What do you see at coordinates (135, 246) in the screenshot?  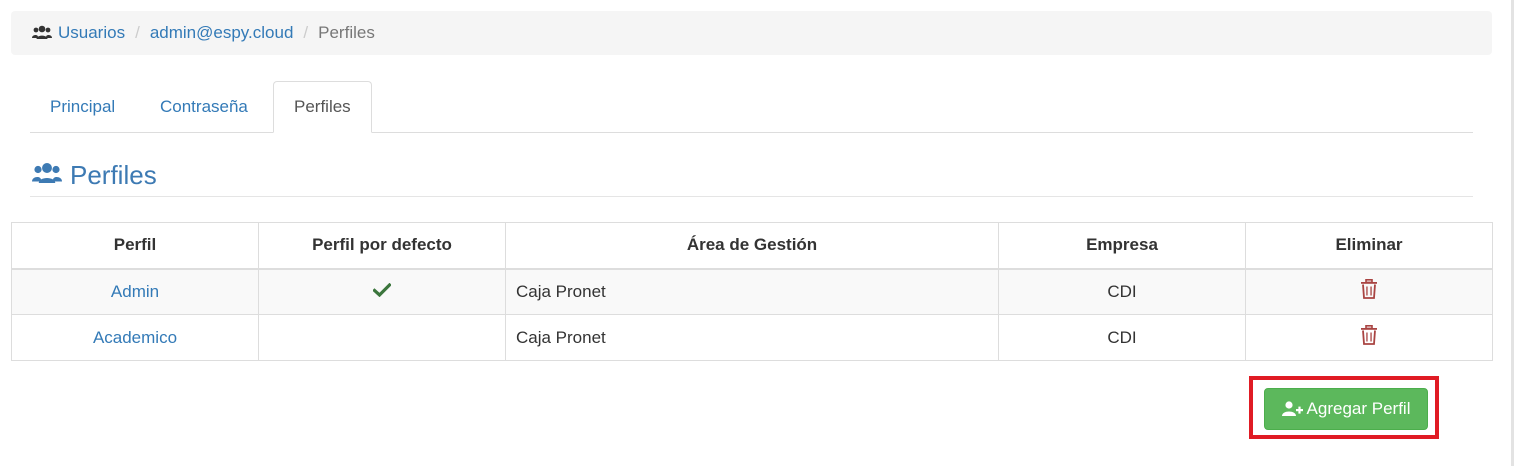 I see `column-header-perfil: Perfil` at bounding box center [135, 246].